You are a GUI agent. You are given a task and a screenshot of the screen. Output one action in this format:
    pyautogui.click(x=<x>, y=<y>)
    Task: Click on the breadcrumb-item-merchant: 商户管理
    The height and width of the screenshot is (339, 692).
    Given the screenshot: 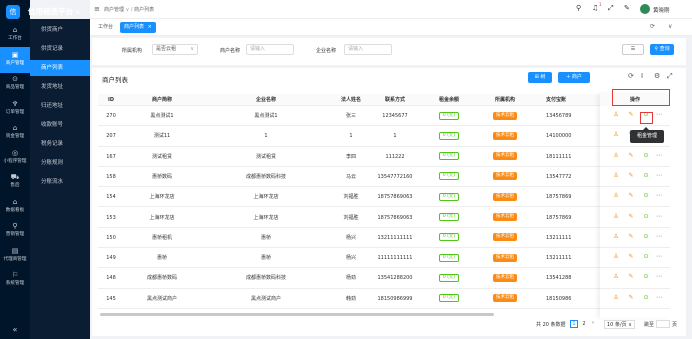 What is the action you would take?
    pyautogui.click(x=114, y=10)
    